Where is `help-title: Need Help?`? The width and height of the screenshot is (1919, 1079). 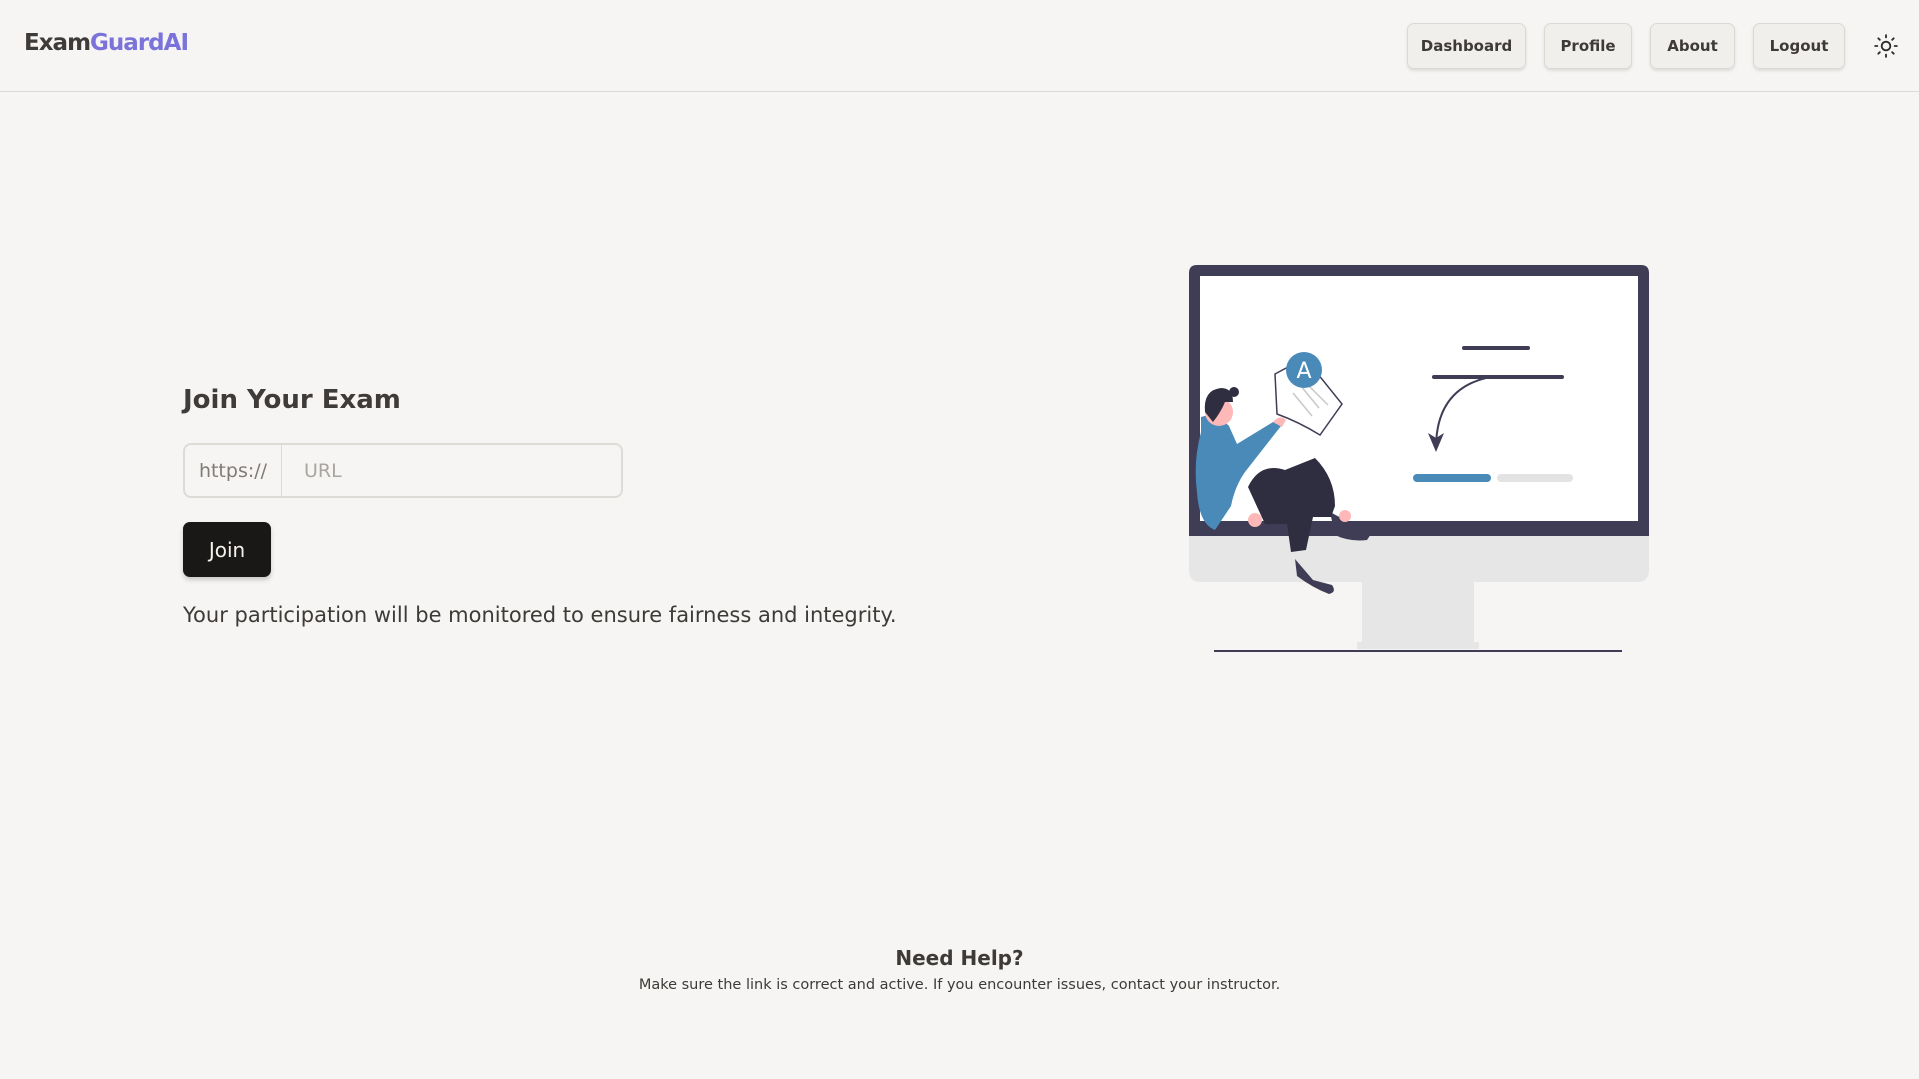
help-title: Need Help? is located at coordinates (959, 958).